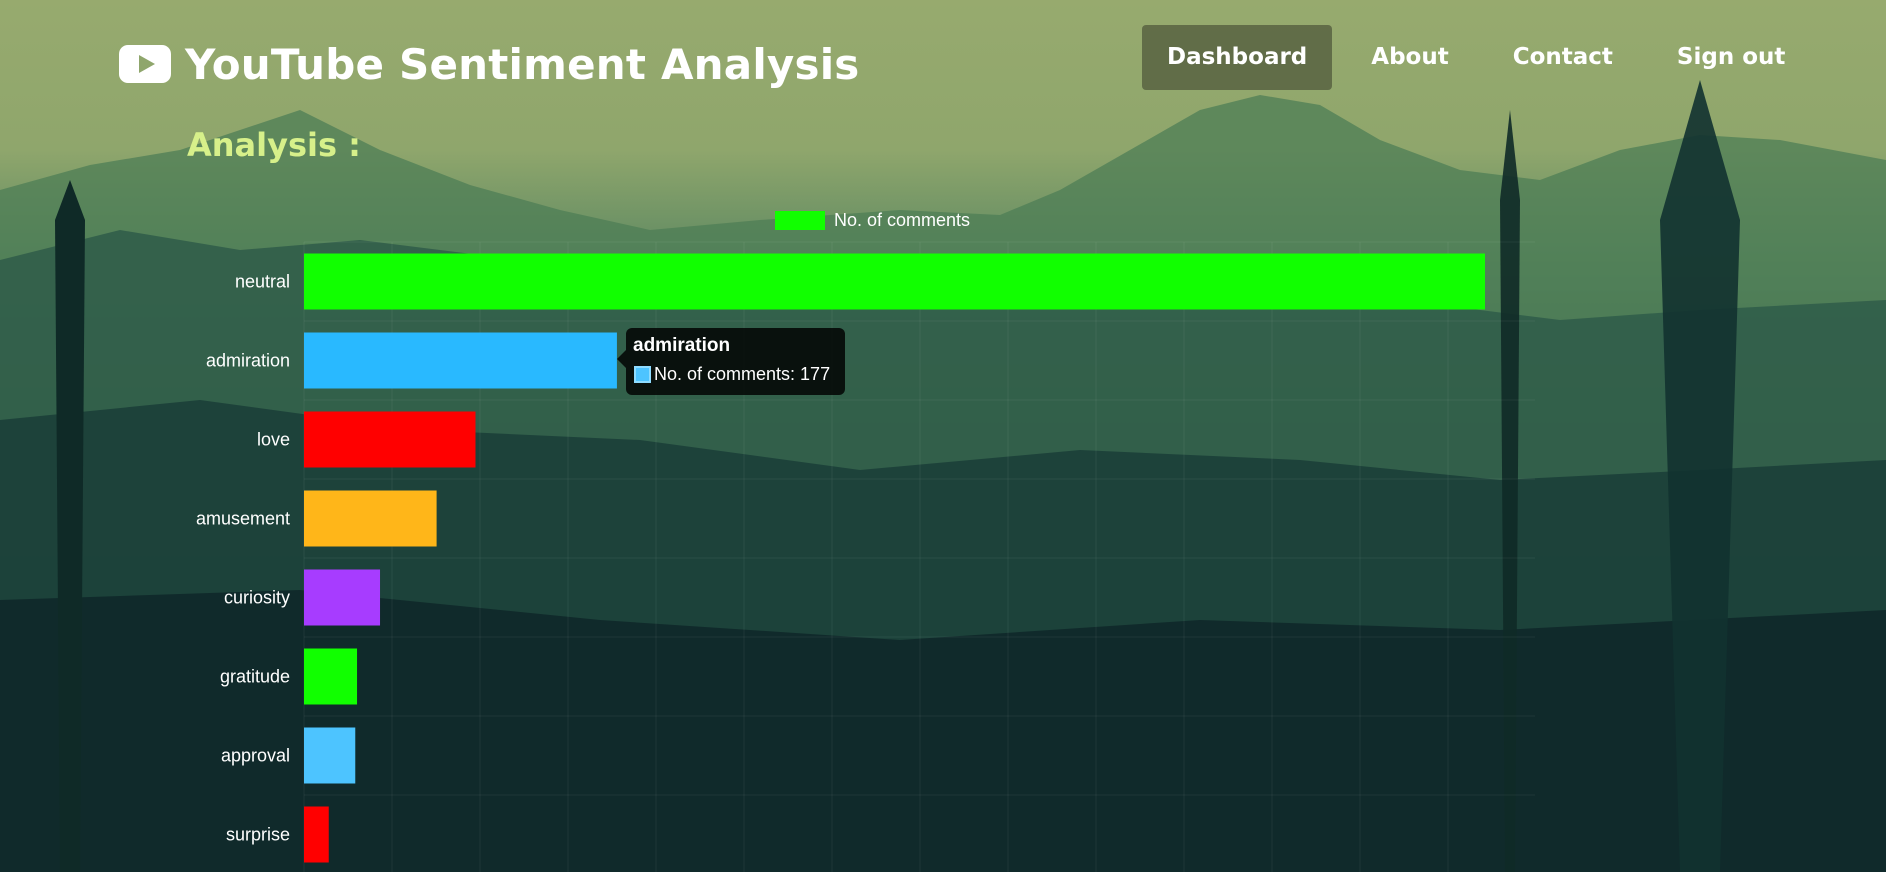  What do you see at coordinates (145, 64) in the screenshot?
I see `youtube-play-icon` at bounding box center [145, 64].